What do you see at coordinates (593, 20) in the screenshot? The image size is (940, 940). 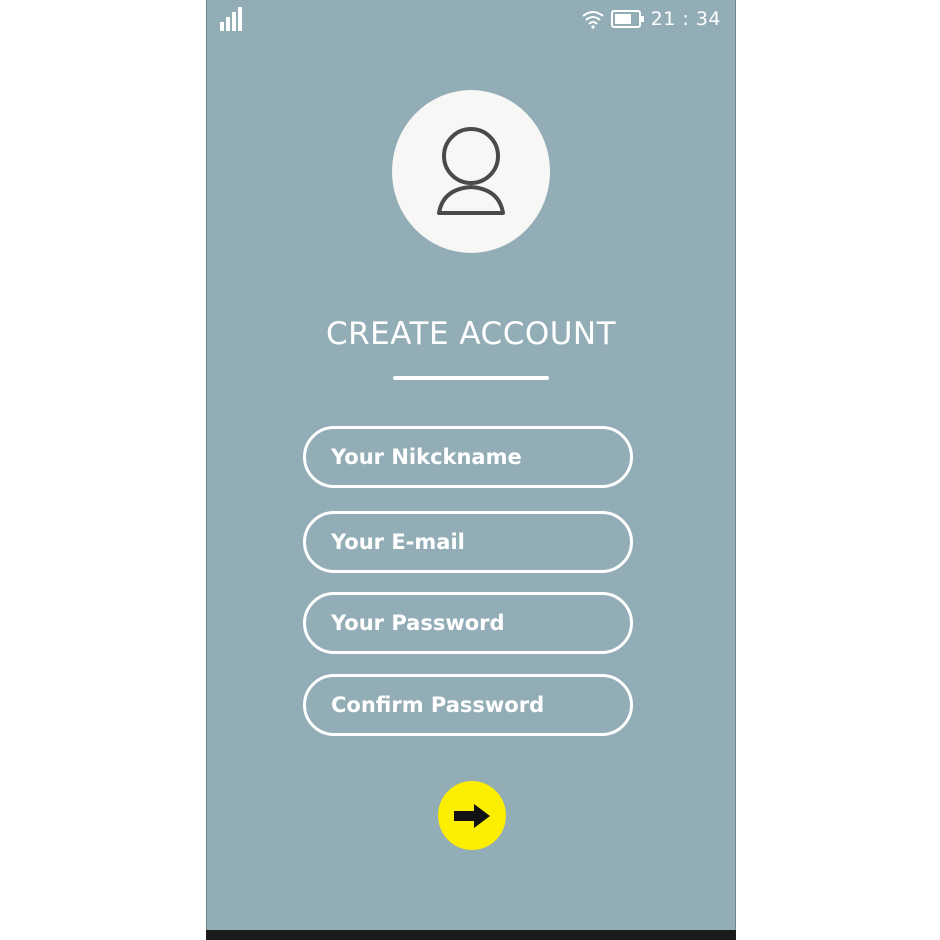 I see `wifi-icon` at bounding box center [593, 20].